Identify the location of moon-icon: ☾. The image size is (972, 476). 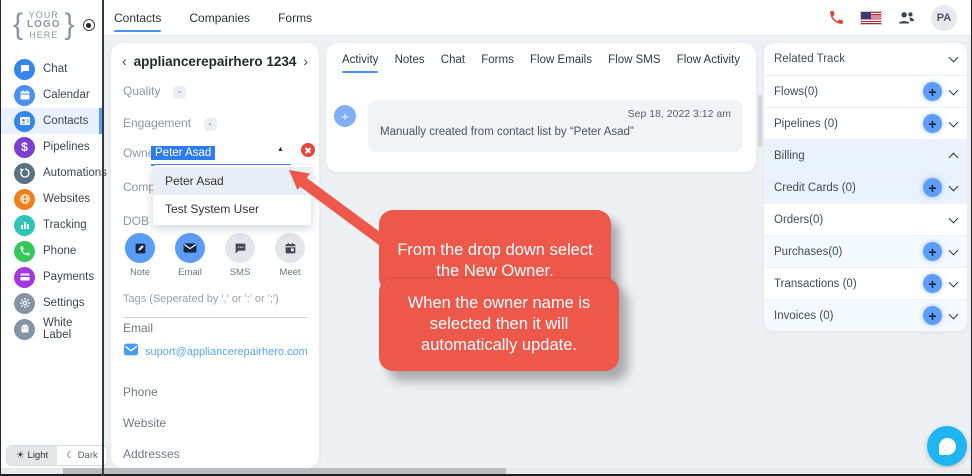
(70, 455).